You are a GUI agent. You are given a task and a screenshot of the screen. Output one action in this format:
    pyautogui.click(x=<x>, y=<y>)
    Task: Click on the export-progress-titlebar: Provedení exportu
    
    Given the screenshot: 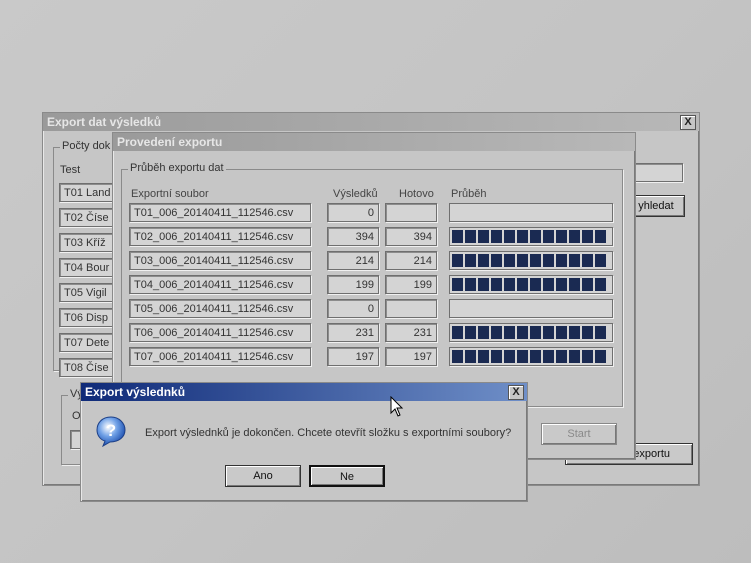 What is the action you would take?
    pyautogui.click(x=374, y=142)
    